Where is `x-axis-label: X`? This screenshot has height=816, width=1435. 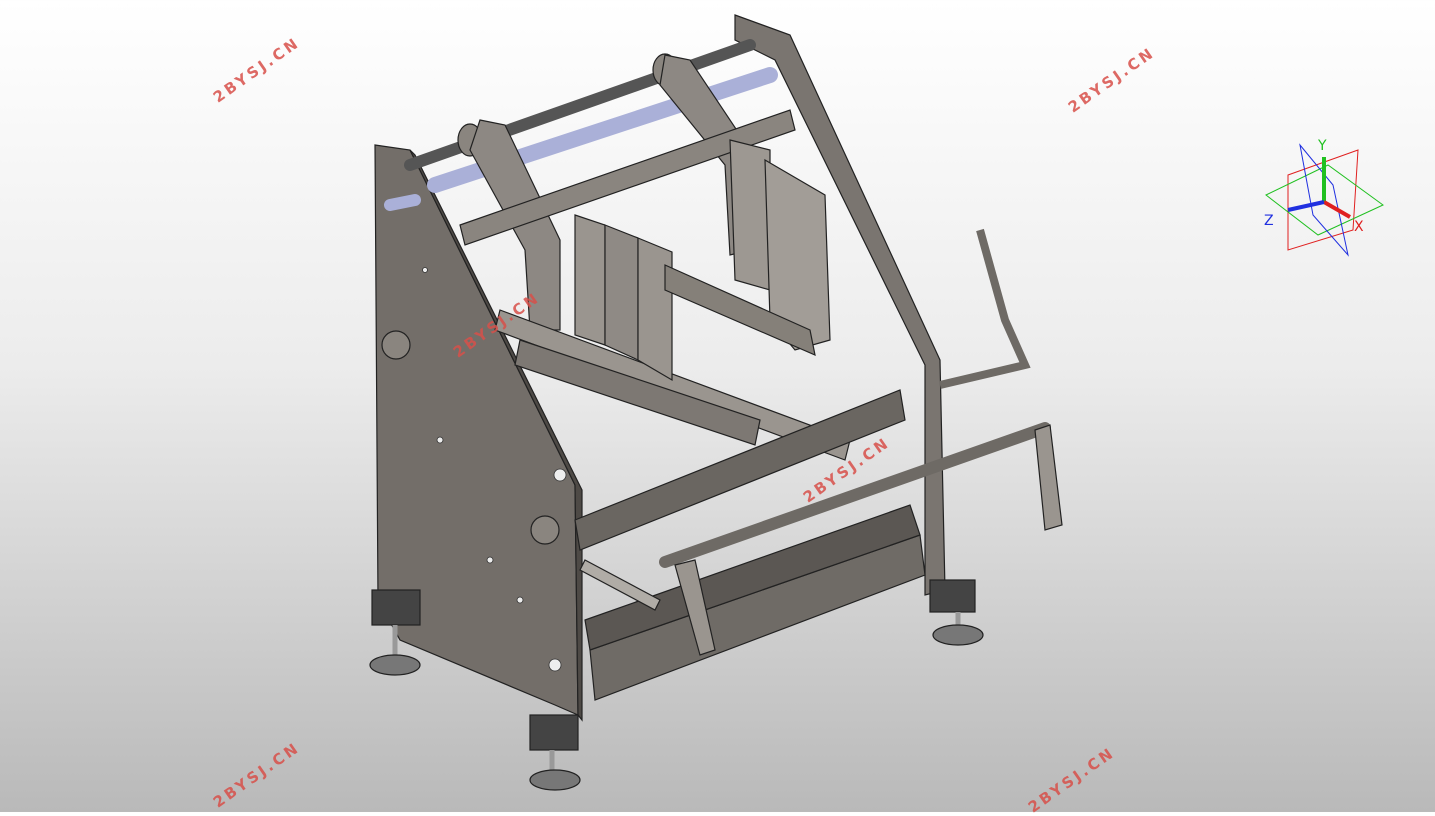
x-axis-label: X is located at coordinates (1359, 227).